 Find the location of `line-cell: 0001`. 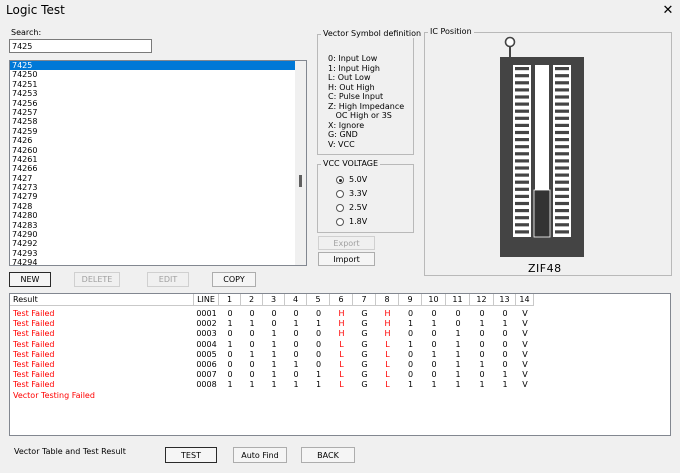

line-cell: 0001 is located at coordinates (206, 313).